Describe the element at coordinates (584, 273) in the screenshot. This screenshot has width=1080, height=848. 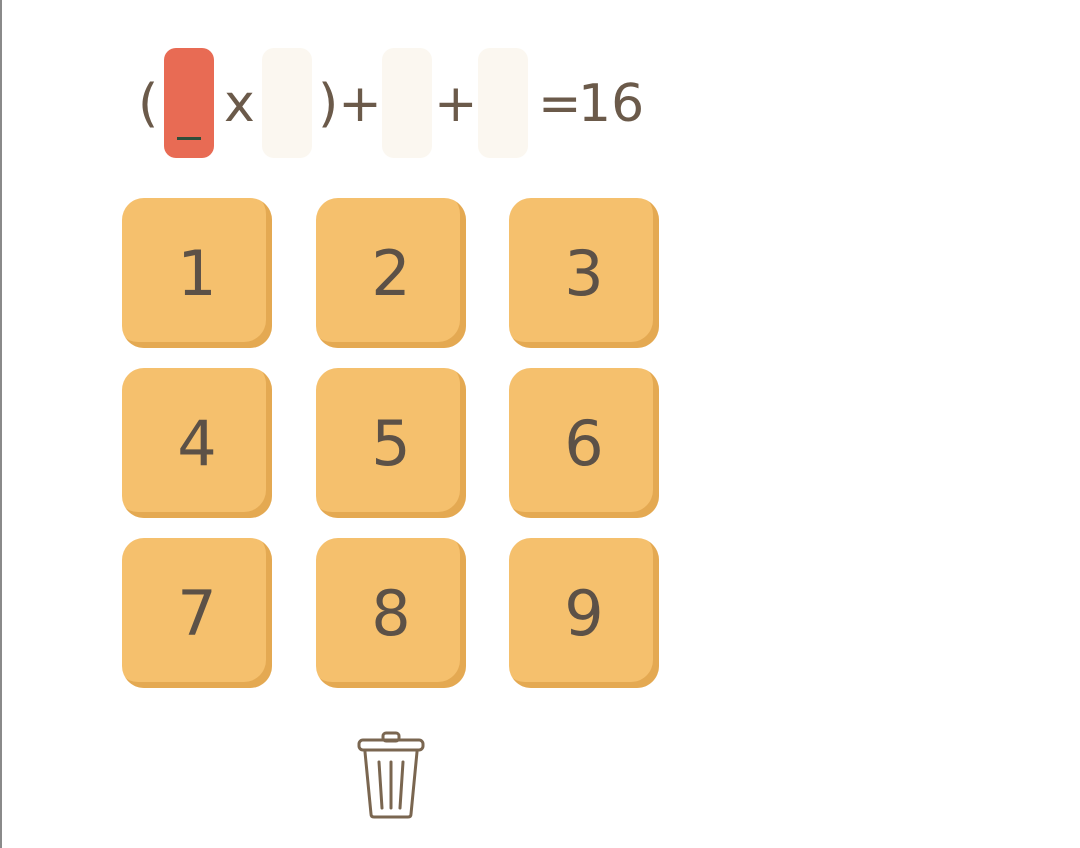
I see `key-3: 3` at that location.